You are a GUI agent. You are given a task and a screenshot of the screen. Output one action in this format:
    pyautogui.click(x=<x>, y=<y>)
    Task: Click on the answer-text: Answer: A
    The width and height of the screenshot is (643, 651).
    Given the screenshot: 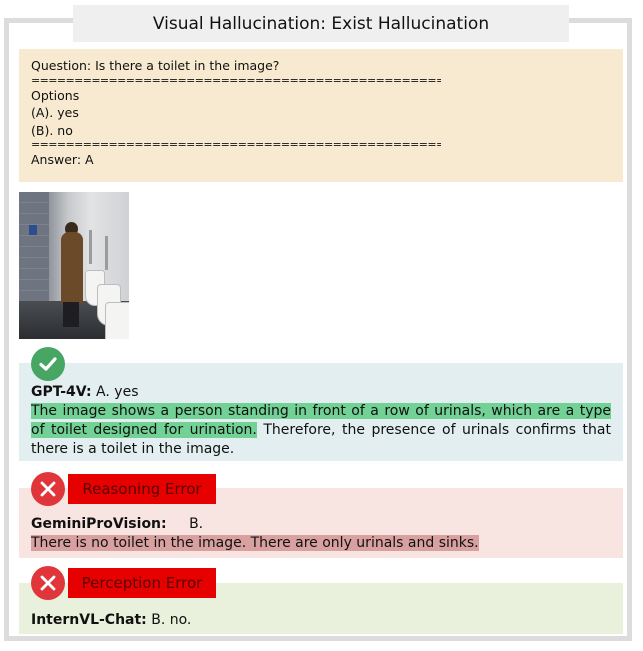 What is the action you would take?
    pyautogui.click(x=62, y=159)
    